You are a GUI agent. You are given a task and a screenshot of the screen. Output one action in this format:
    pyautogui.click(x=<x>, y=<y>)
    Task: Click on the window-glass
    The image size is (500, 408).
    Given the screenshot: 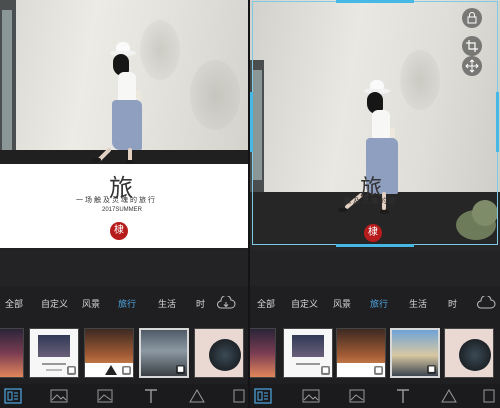 What is the action you would take?
    pyautogui.click(x=7, y=80)
    